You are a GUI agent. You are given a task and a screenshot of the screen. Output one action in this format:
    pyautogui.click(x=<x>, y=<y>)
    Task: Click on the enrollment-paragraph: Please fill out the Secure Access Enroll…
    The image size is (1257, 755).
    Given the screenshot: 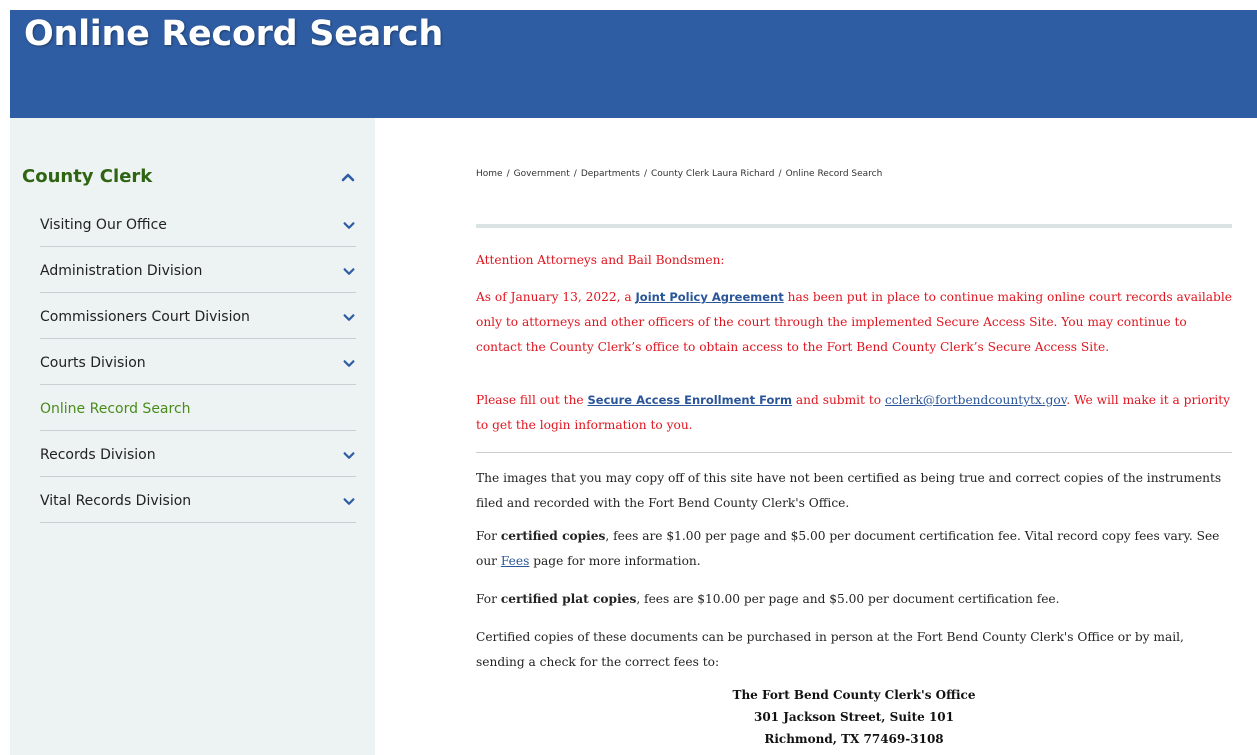 What is the action you would take?
    pyautogui.click(x=853, y=412)
    